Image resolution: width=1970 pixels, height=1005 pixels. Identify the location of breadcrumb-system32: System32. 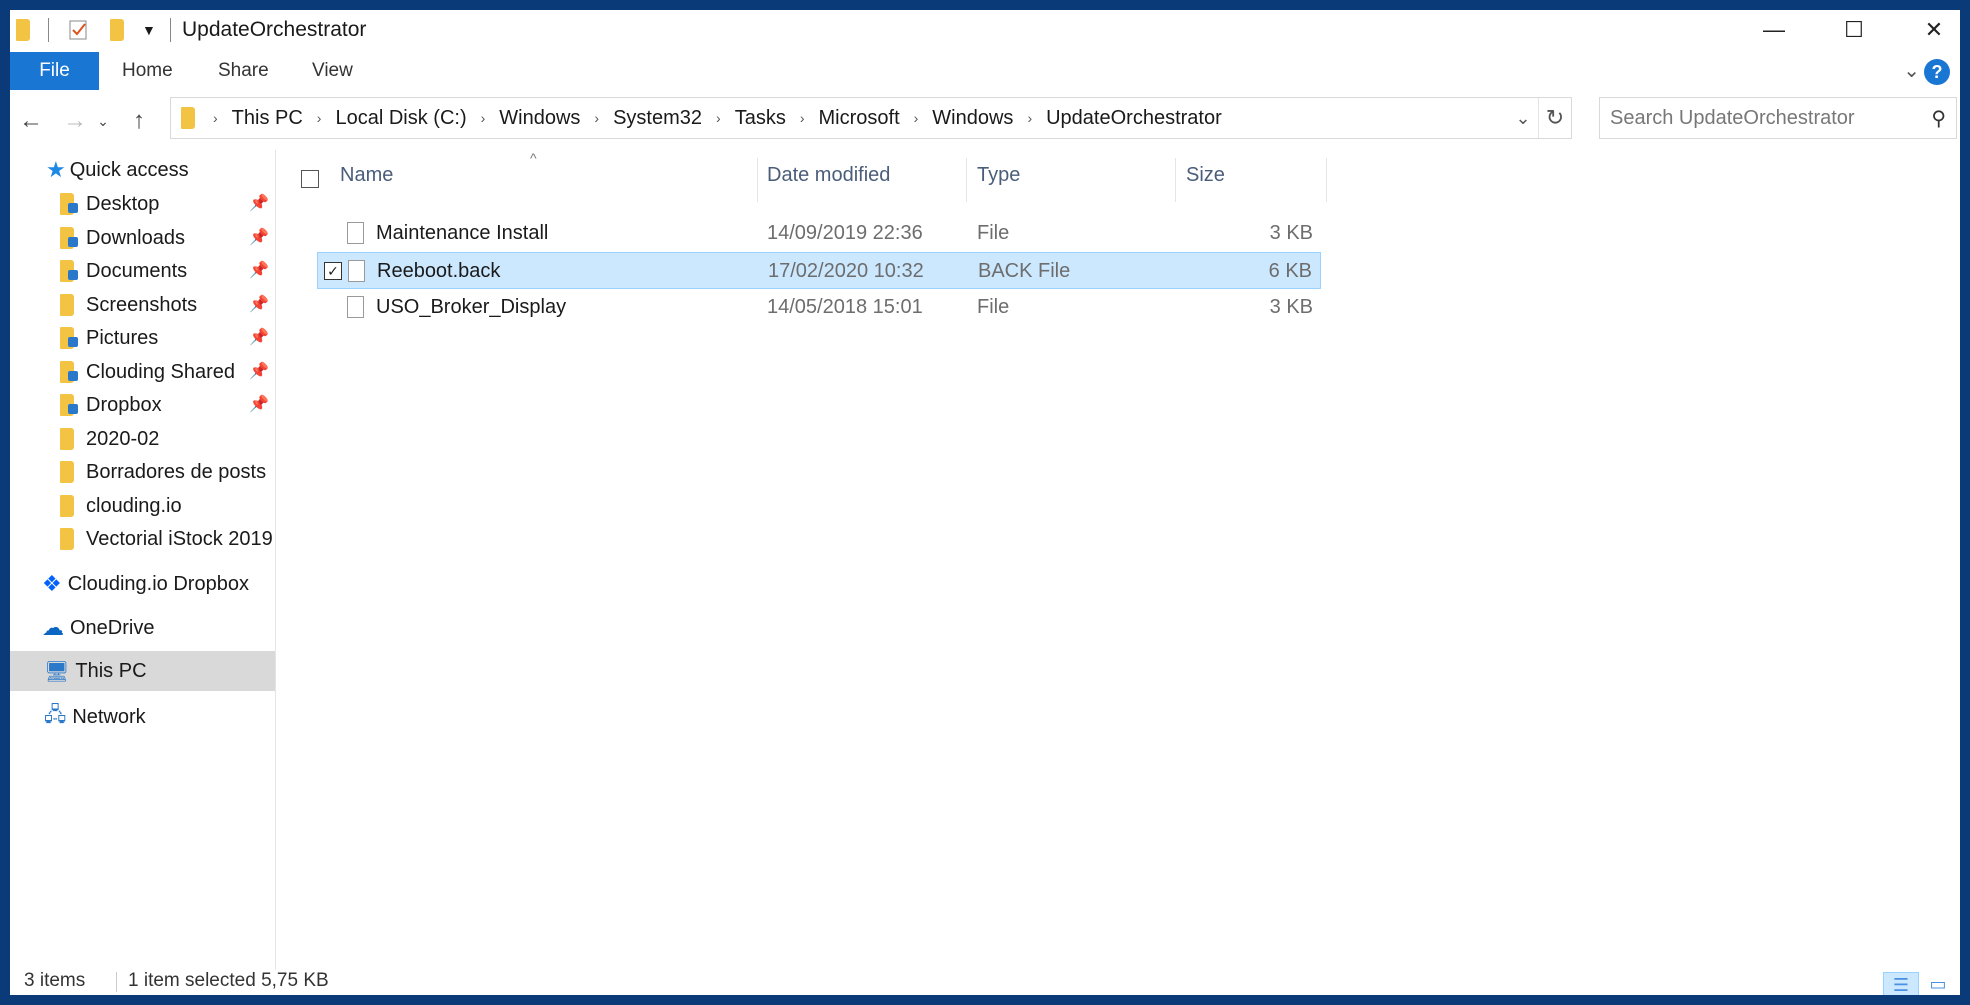
(657, 118).